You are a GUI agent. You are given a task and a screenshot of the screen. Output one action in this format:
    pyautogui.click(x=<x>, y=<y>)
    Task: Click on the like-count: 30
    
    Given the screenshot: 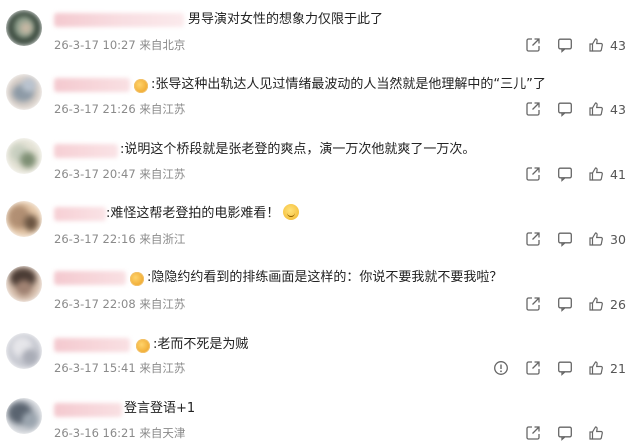 What is the action you would take?
    pyautogui.click(x=618, y=239)
    